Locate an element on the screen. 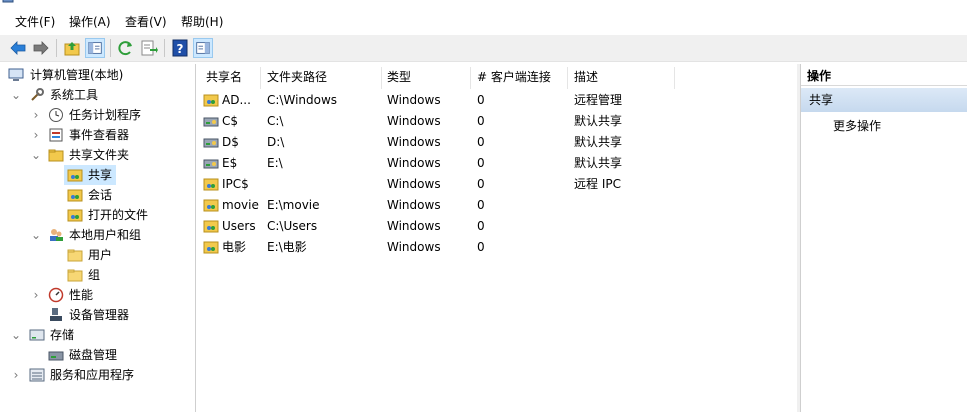 The width and height of the screenshot is (967, 412). tree-label: 组 is located at coordinates (94, 275).